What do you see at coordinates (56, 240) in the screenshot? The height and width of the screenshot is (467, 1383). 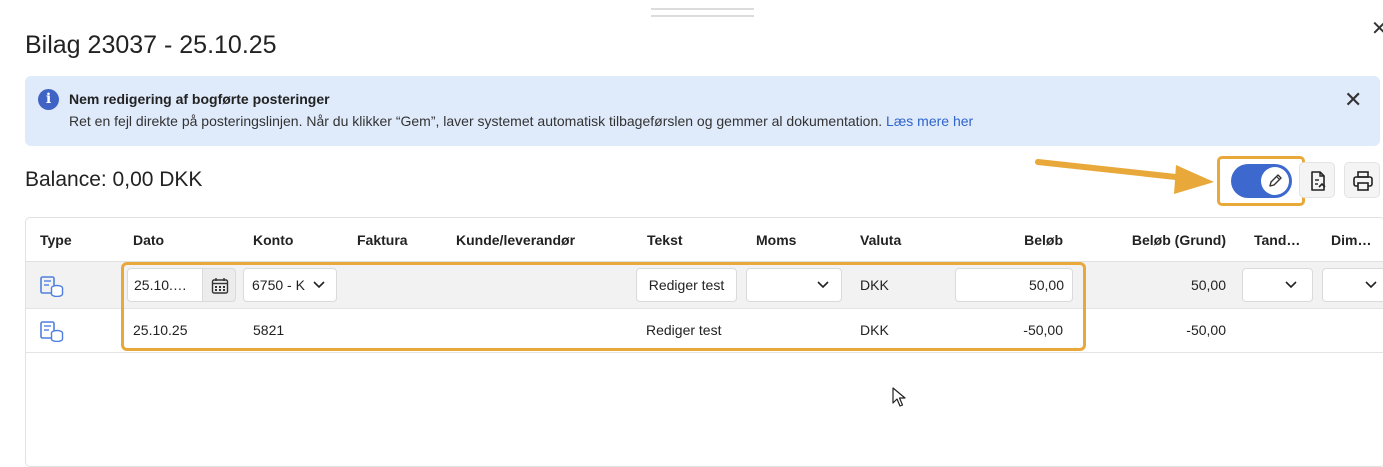 I see `col-header-type: Type` at bounding box center [56, 240].